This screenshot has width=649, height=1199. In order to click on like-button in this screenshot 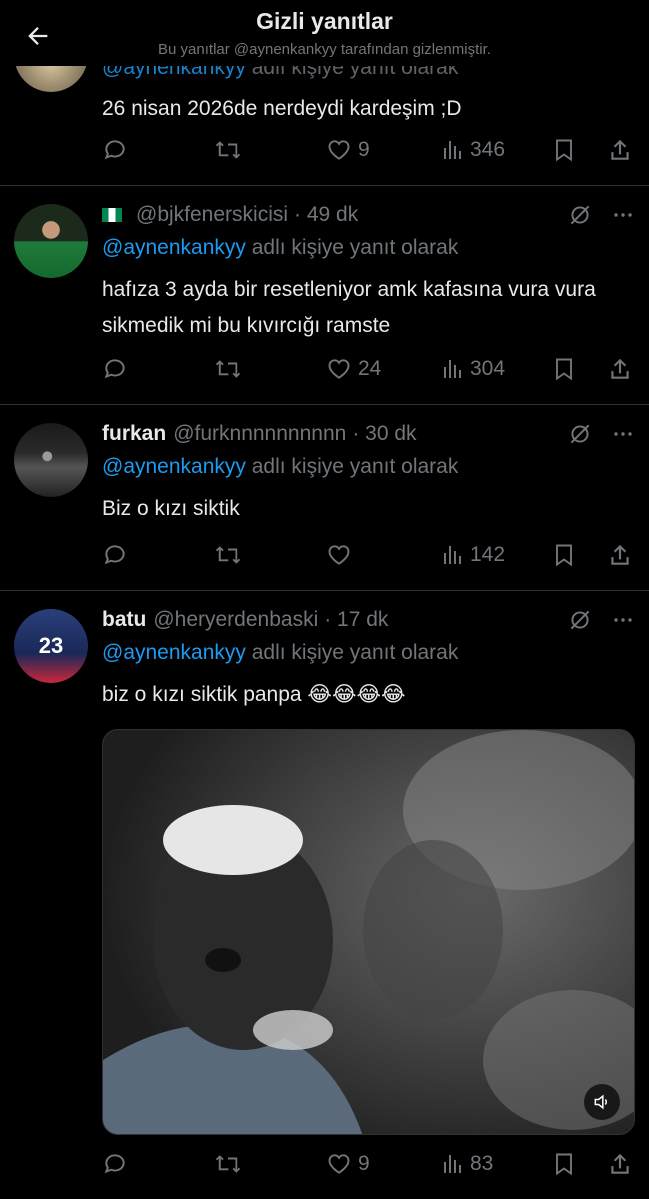, I will do `click(342, 555)`.